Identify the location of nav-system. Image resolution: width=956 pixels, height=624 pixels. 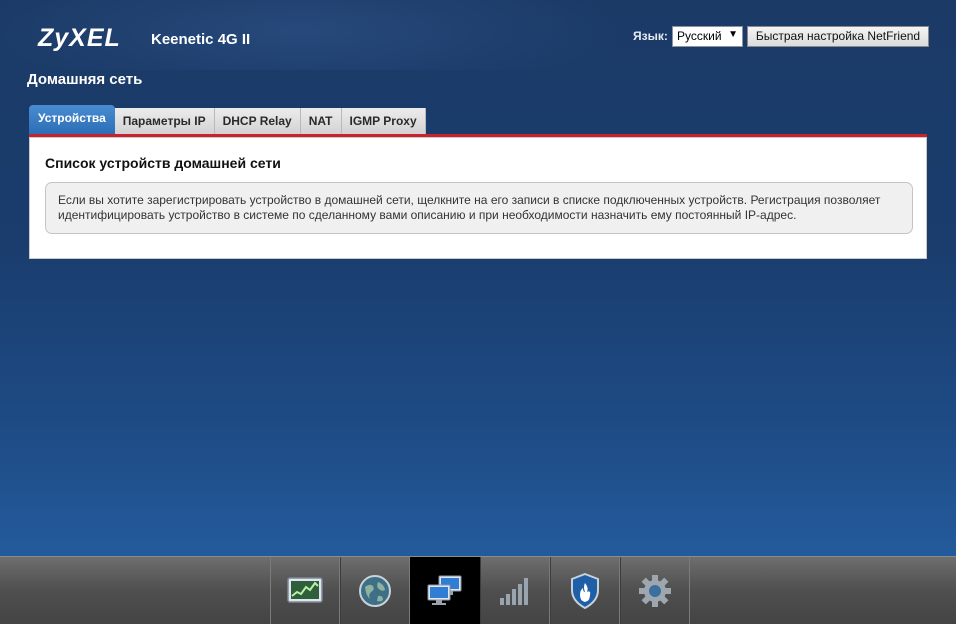
(655, 590).